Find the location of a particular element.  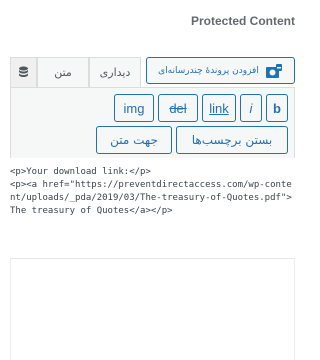

editor-border-right is located at coordinates (294, 309).